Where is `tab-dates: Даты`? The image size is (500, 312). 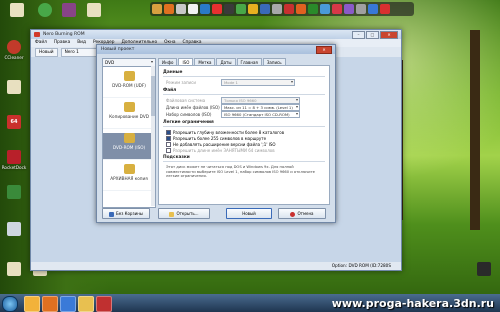
tab-dates: Даты is located at coordinates (226, 61).